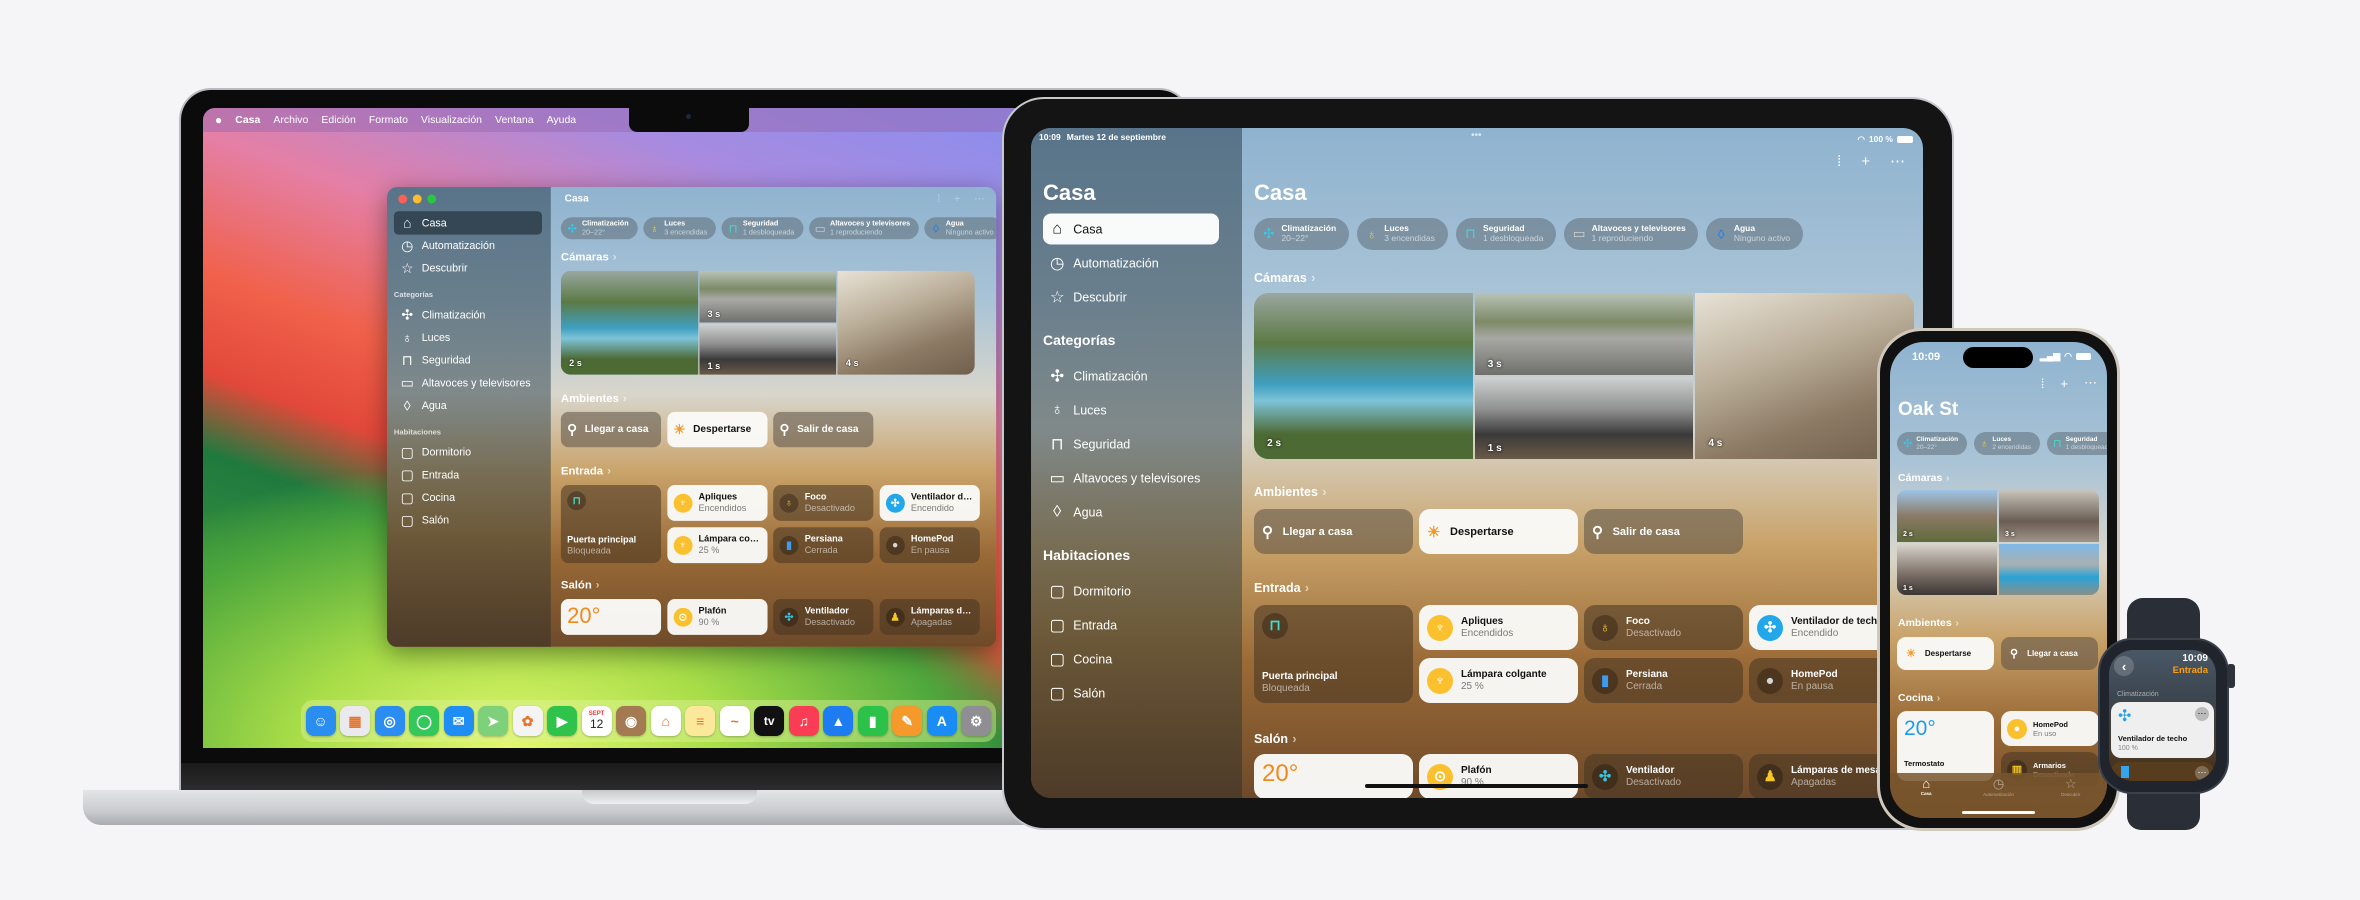 The width and height of the screenshot is (2360, 900). What do you see at coordinates (907, 721) in the screenshot?
I see `pages-icon: ✎` at bounding box center [907, 721].